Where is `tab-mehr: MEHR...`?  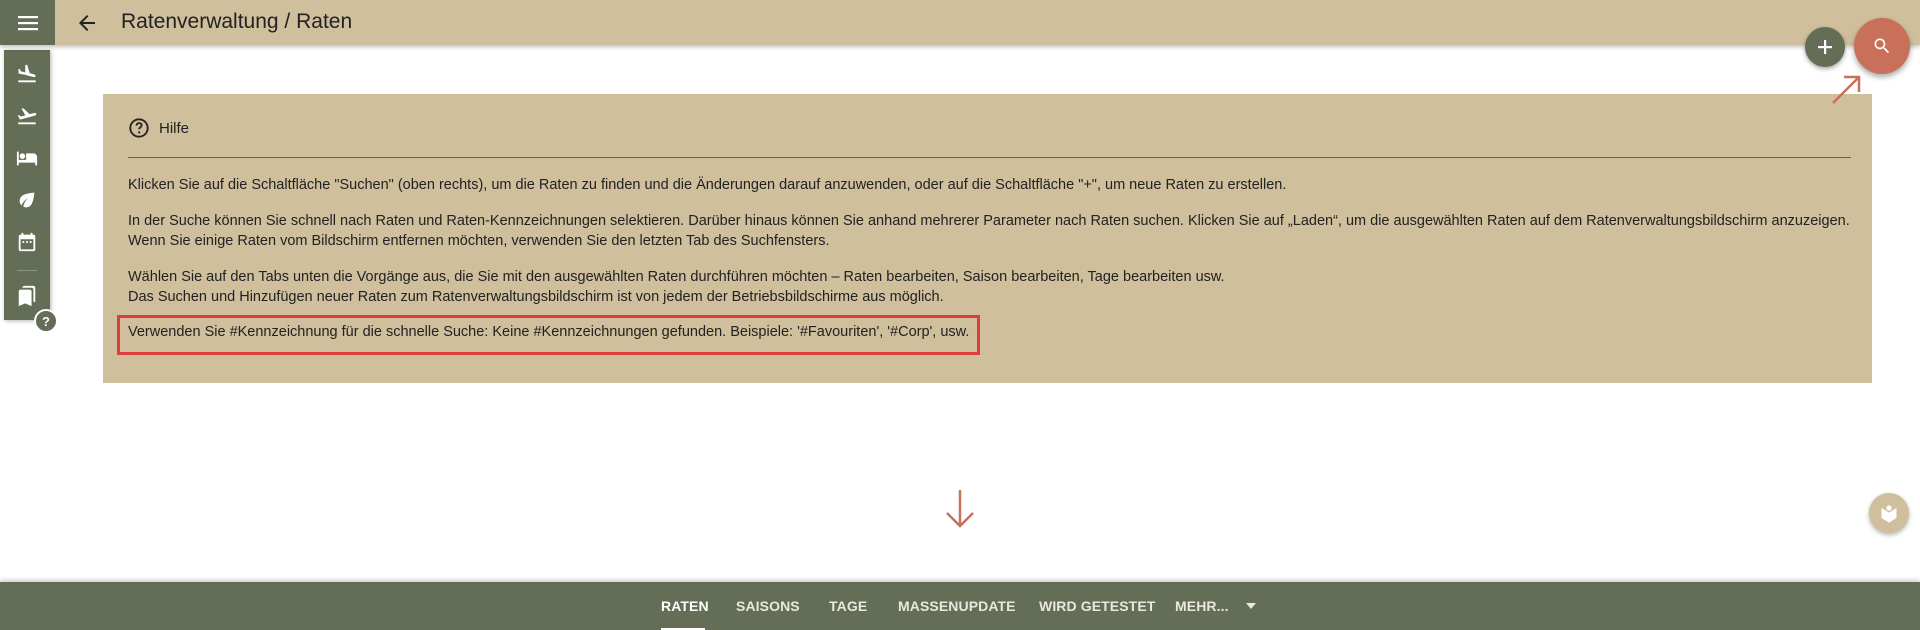
tab-mehr: MEHR... is located at coordinates (1216, 606).